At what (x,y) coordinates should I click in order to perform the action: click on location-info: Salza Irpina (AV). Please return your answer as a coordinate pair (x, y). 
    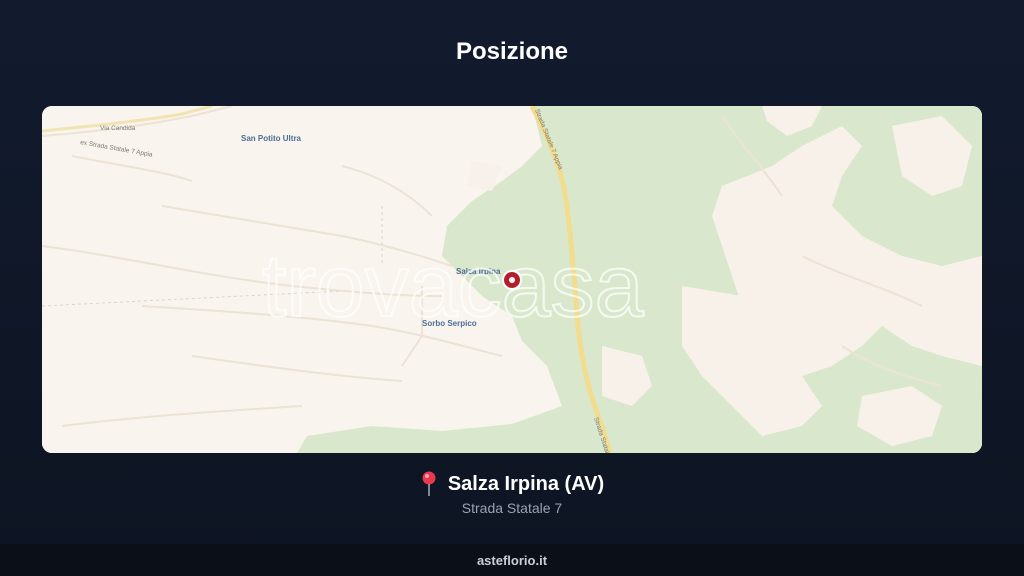
    Looking at the image, I should click on (512, 484).